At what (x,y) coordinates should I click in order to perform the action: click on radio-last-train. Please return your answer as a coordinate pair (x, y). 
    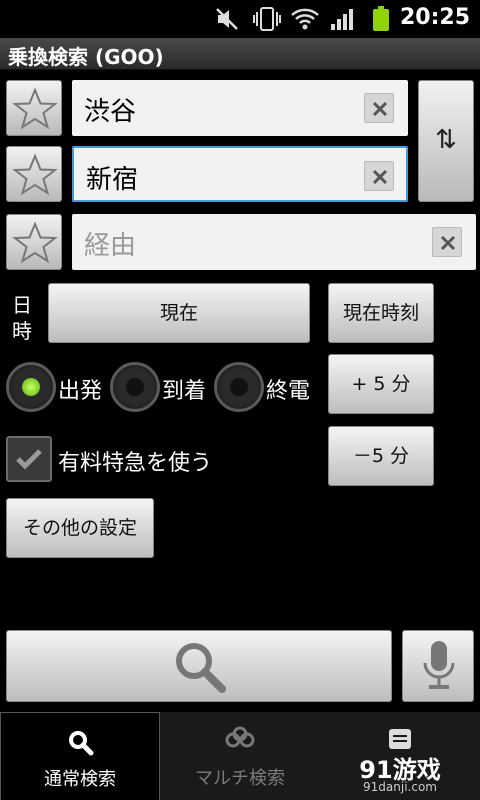
    Looking at the image, I should click on (239, 387).